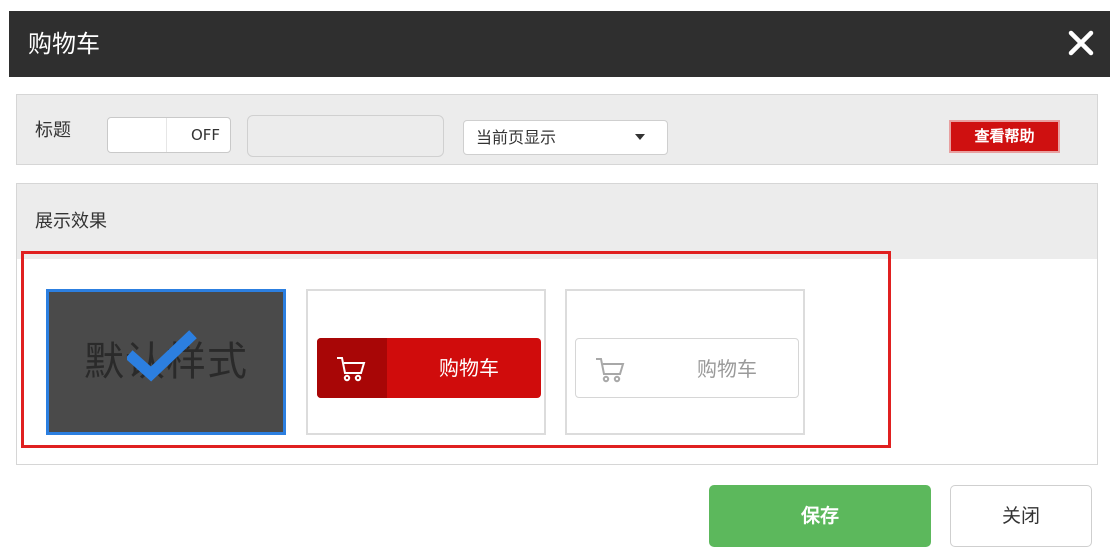 This screenshot has height=551, width=1110. What do you see at coordinates (565, 137) in the screenshot?
I see `display-scope-select: 当前页显示` at bounding box center [565, 137].